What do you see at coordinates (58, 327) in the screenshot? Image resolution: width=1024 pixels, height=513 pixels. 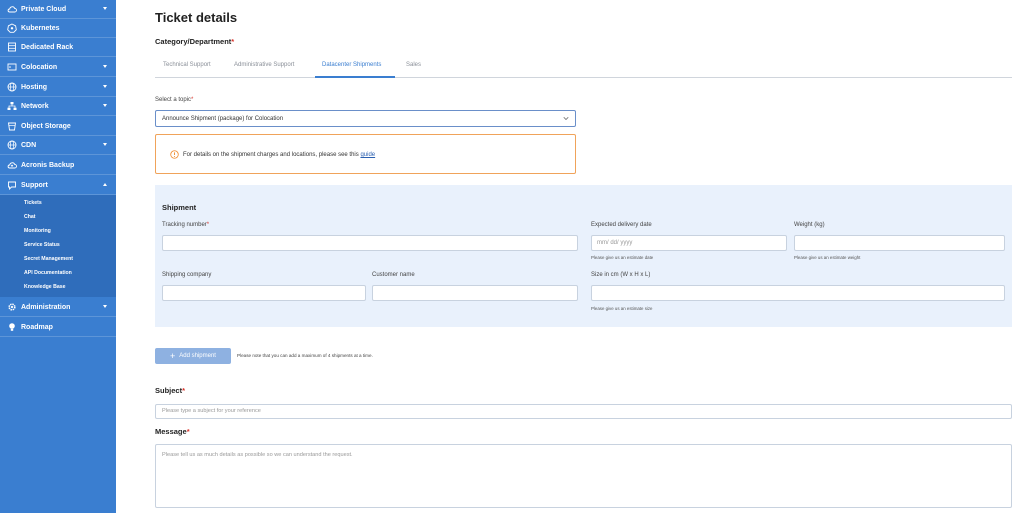 I see `sidebar-item-roadmap: Roadmap` at bounding box center [58, 327].